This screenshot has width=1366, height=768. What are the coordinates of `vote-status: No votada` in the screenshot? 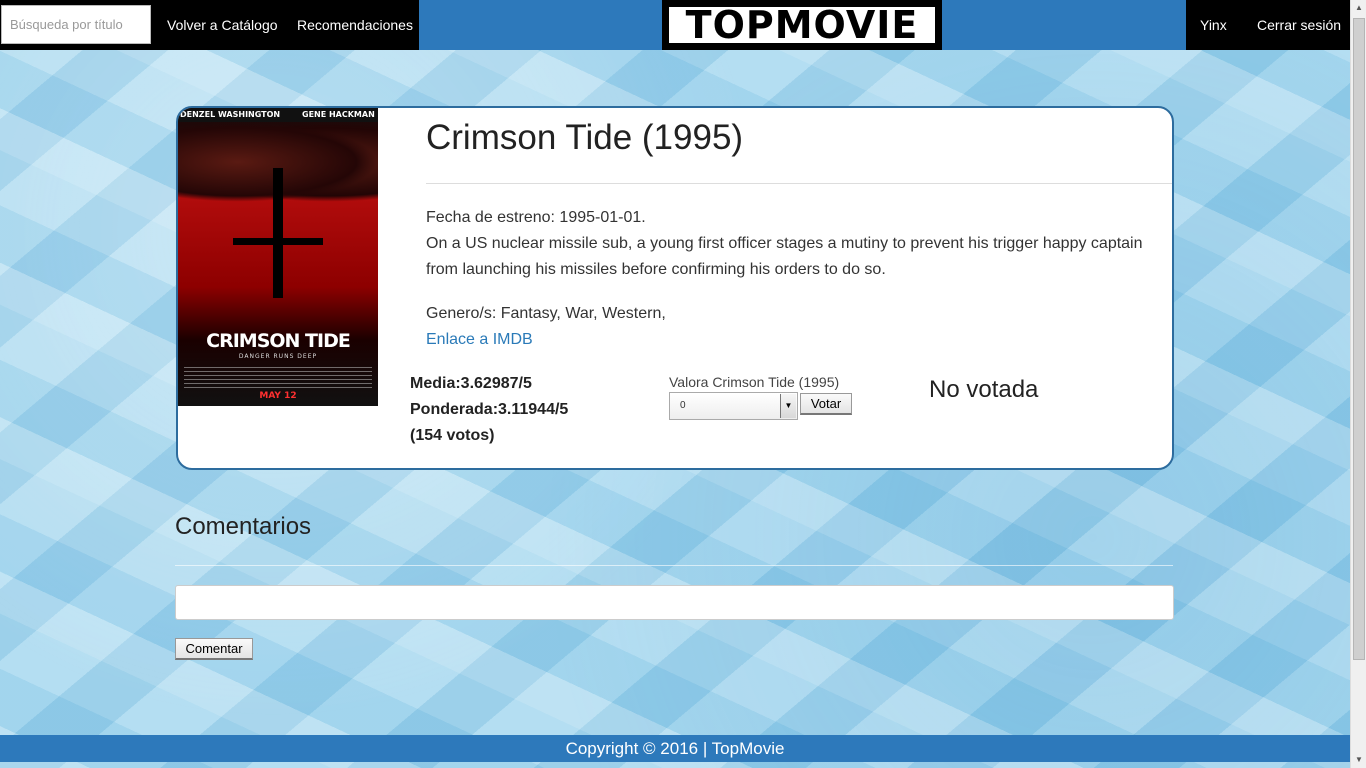 It's located at (984, 389).